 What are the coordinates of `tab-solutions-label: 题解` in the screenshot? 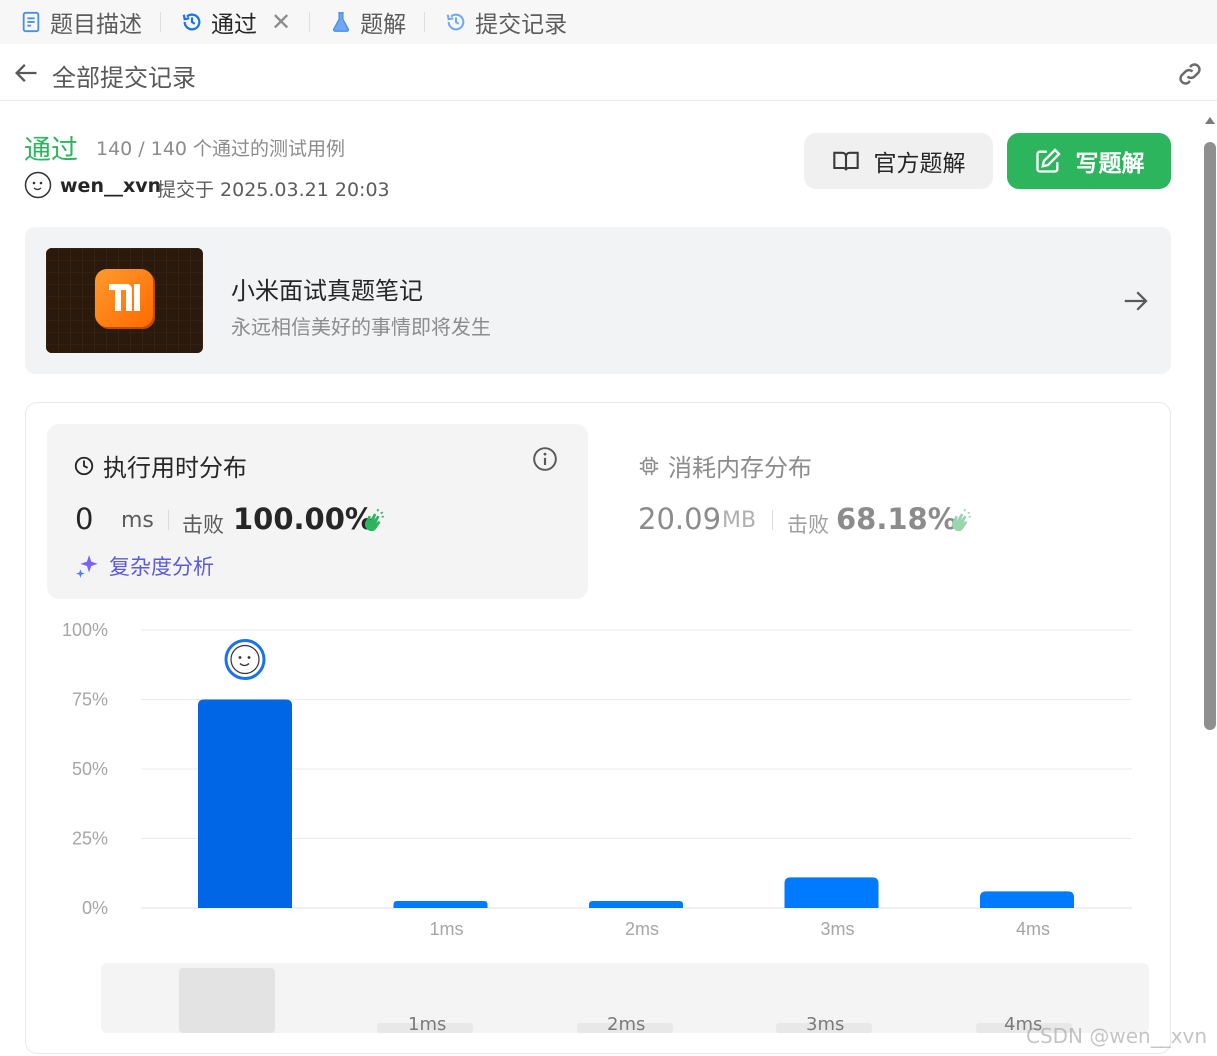 It's located at (383, 25).